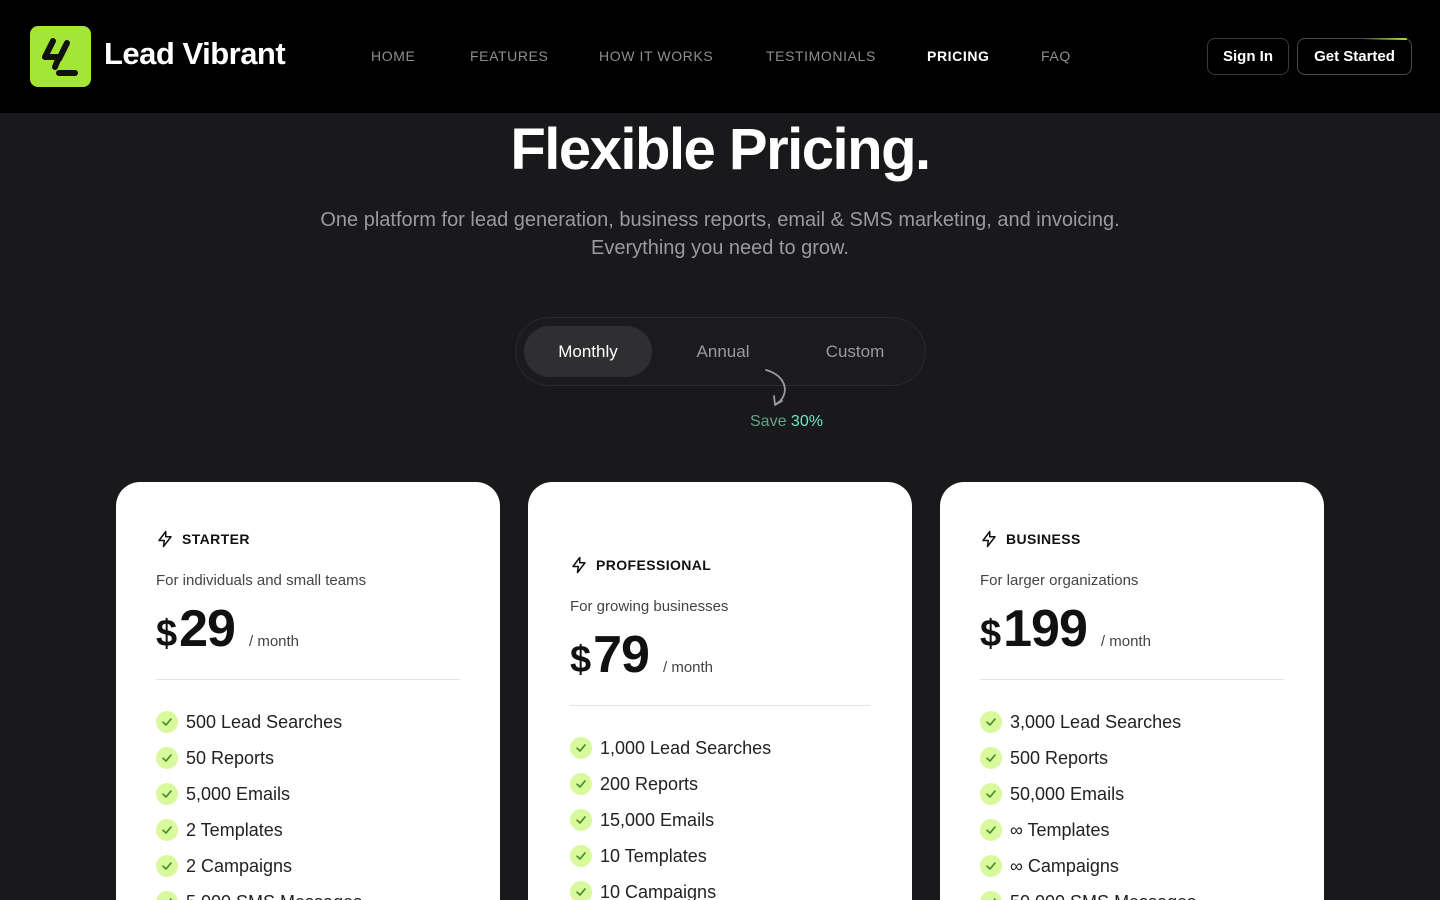  I want to click on feature-label: 15,000 Emails, so click(657, 819).